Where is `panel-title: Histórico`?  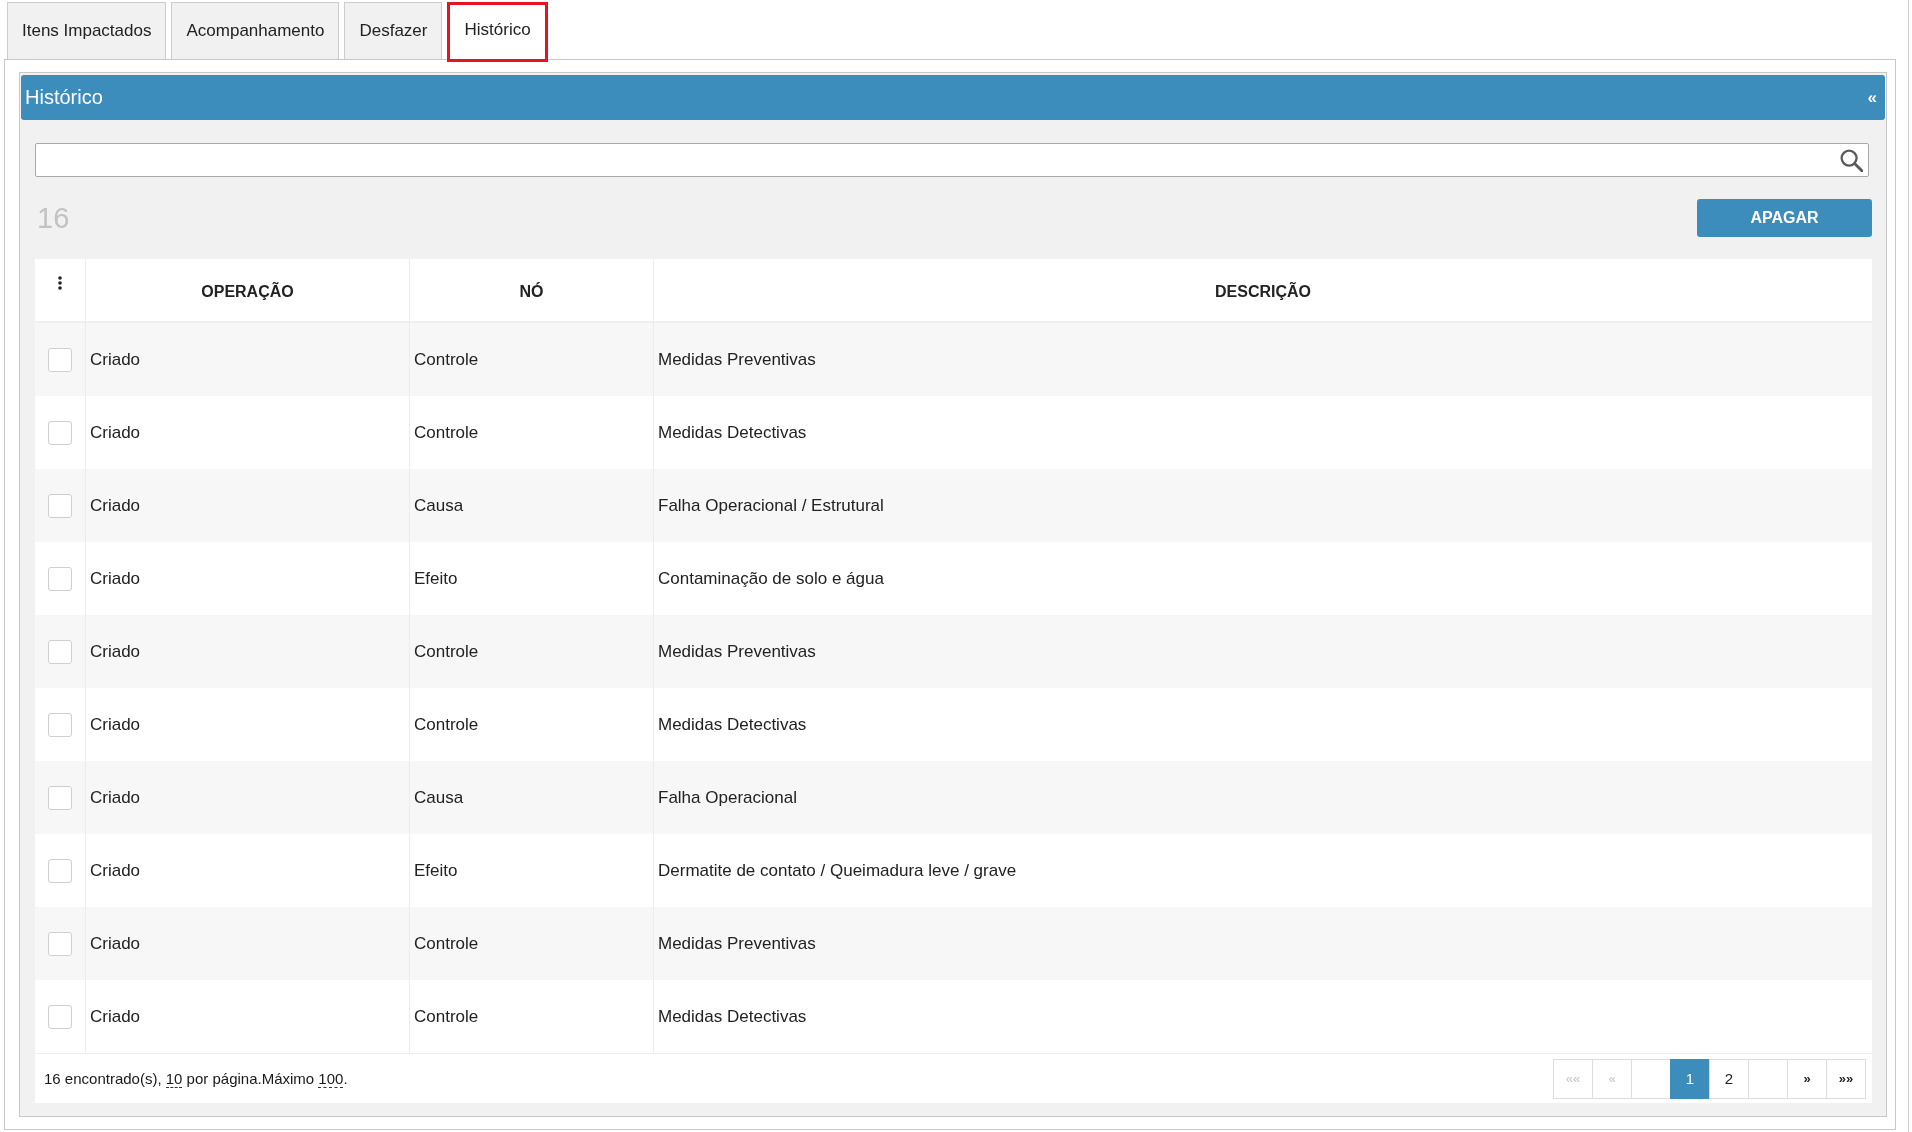
panel-title: Histórico is located at coordinates (64, 97).